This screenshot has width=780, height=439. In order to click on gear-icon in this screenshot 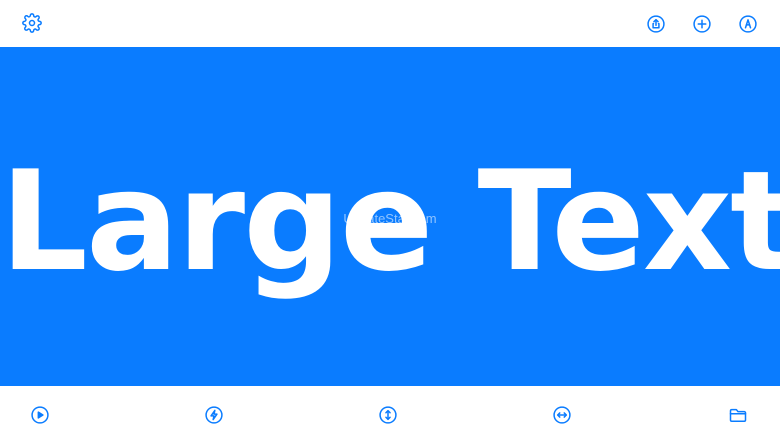, I will do `click(32, 23)`.